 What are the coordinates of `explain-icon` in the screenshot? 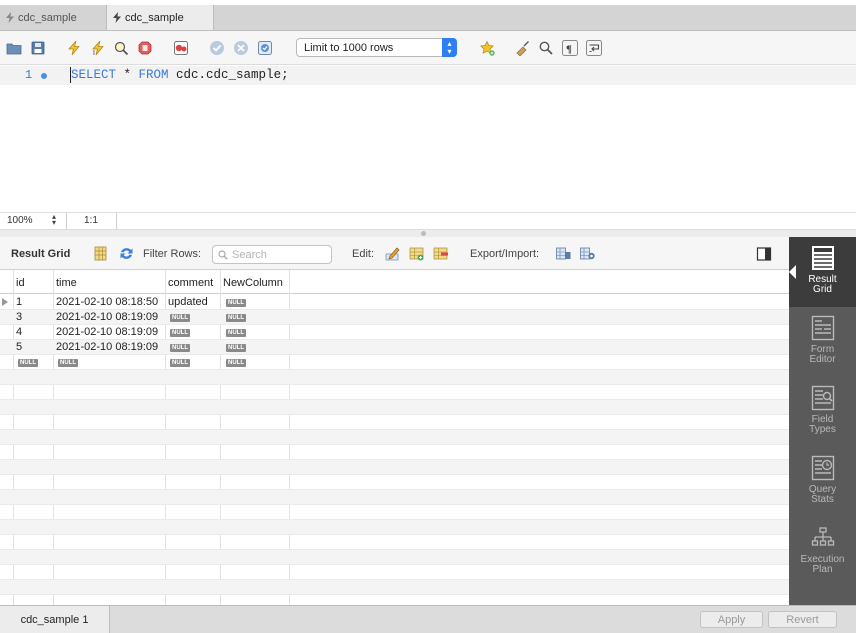 It's located at (121, 48).